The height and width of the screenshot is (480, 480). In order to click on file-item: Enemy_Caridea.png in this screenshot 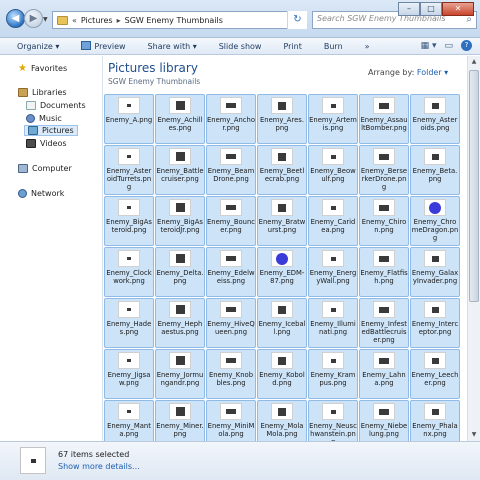, I will do `click(333, 221)`.